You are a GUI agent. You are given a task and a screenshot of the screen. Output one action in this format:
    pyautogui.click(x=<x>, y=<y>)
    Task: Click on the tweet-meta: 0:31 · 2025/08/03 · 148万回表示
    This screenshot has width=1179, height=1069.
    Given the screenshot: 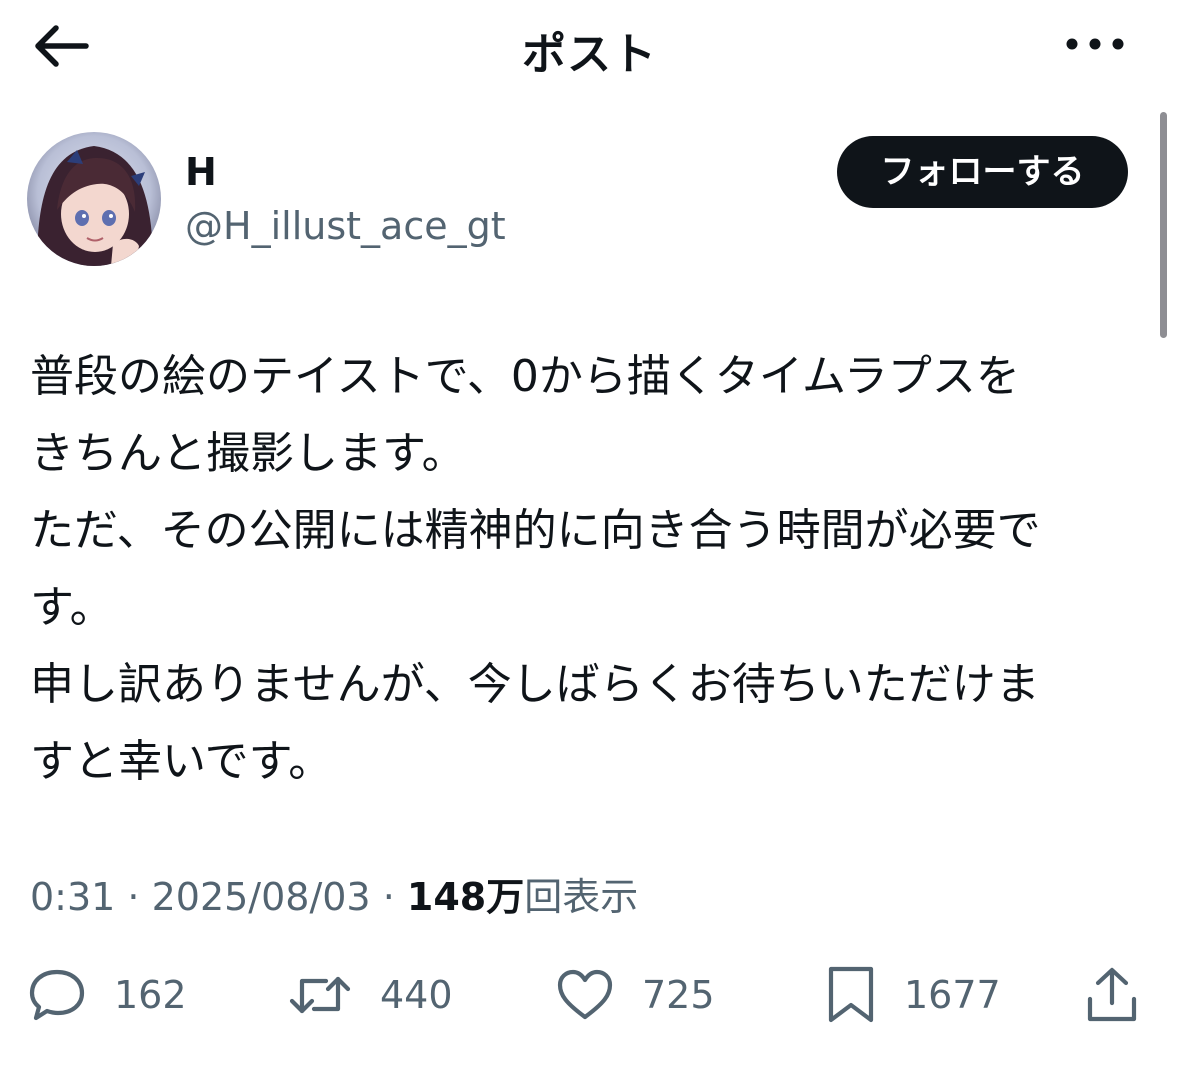 What is the action you would take?
    pyautogui.click(x=334, y=893)
    